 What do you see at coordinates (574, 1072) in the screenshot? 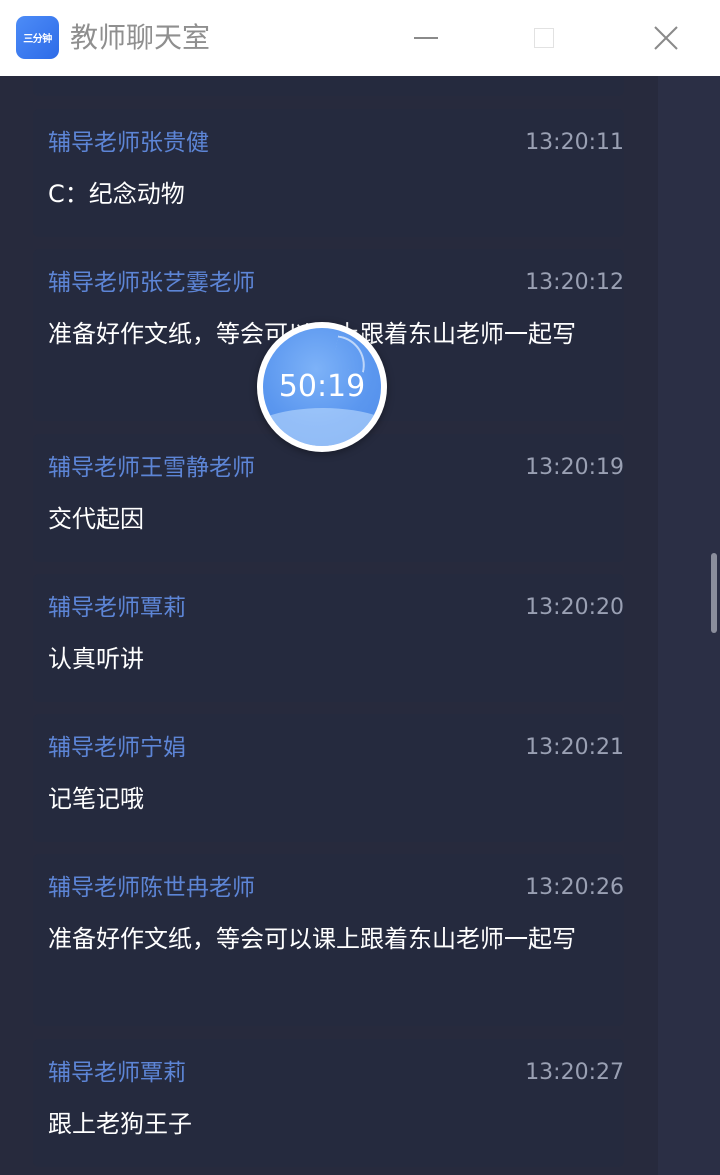
I see `message-time: 13:20:27` at bounding box center [574, 1072].